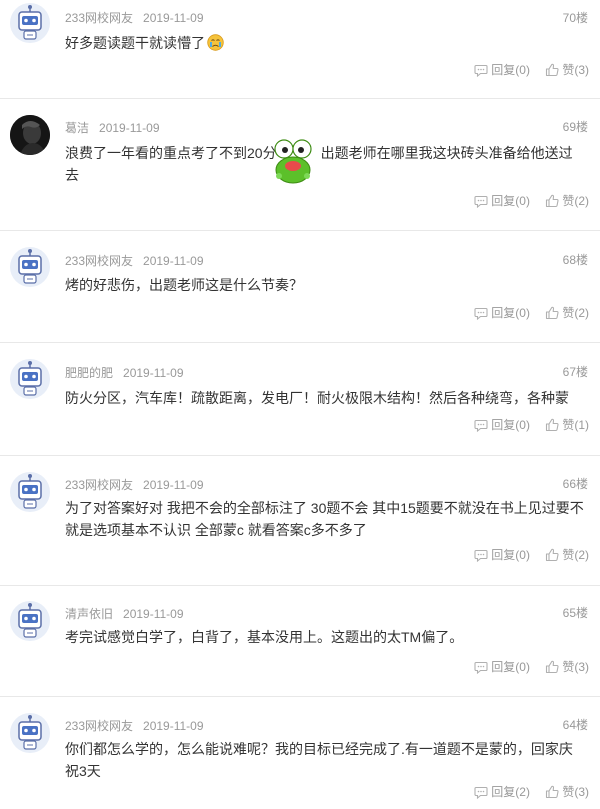  I want to click on author-name: 肥肥的肥, so click(89, 373).